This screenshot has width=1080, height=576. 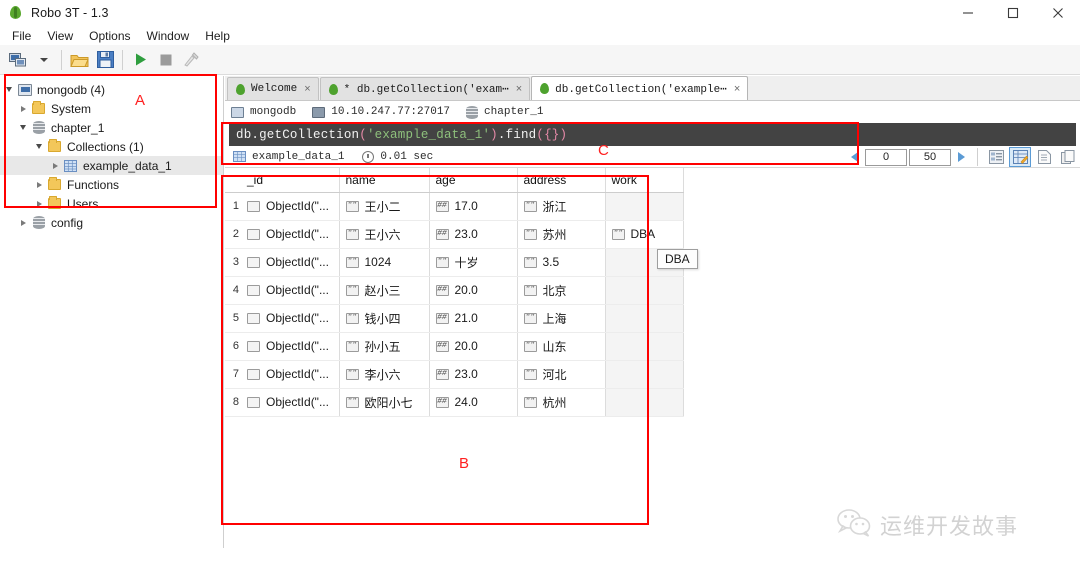 I want to click on arrow-left-icon, so click(x=854, y=157).